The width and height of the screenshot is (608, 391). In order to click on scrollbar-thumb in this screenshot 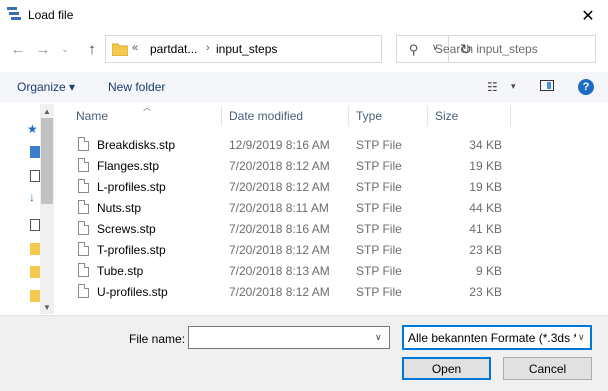, I will do `click(47, 161)`.